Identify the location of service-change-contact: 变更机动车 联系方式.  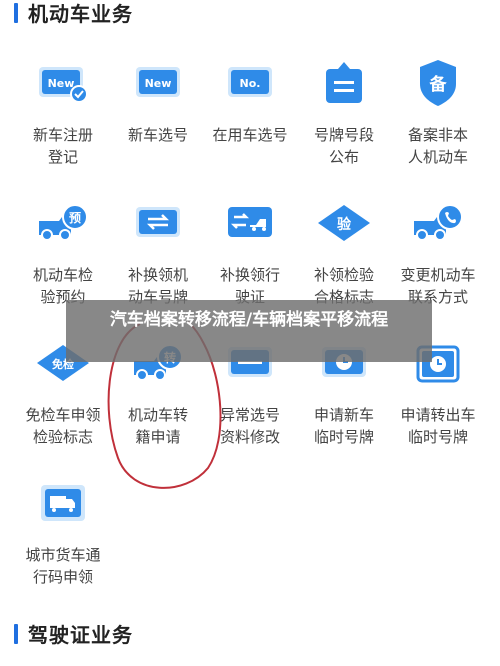
(438, 253).